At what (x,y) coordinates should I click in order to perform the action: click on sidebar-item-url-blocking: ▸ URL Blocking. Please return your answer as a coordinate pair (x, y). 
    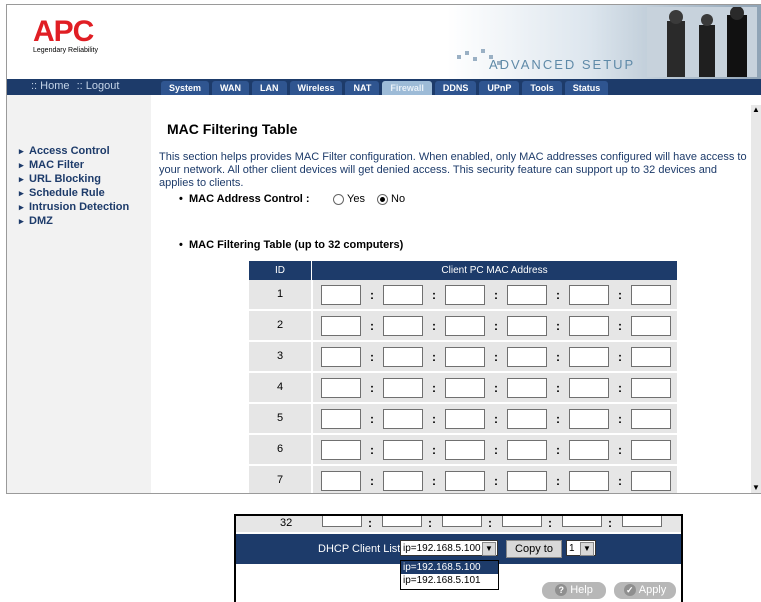
    Looking at the image, I should click on (60, 179).